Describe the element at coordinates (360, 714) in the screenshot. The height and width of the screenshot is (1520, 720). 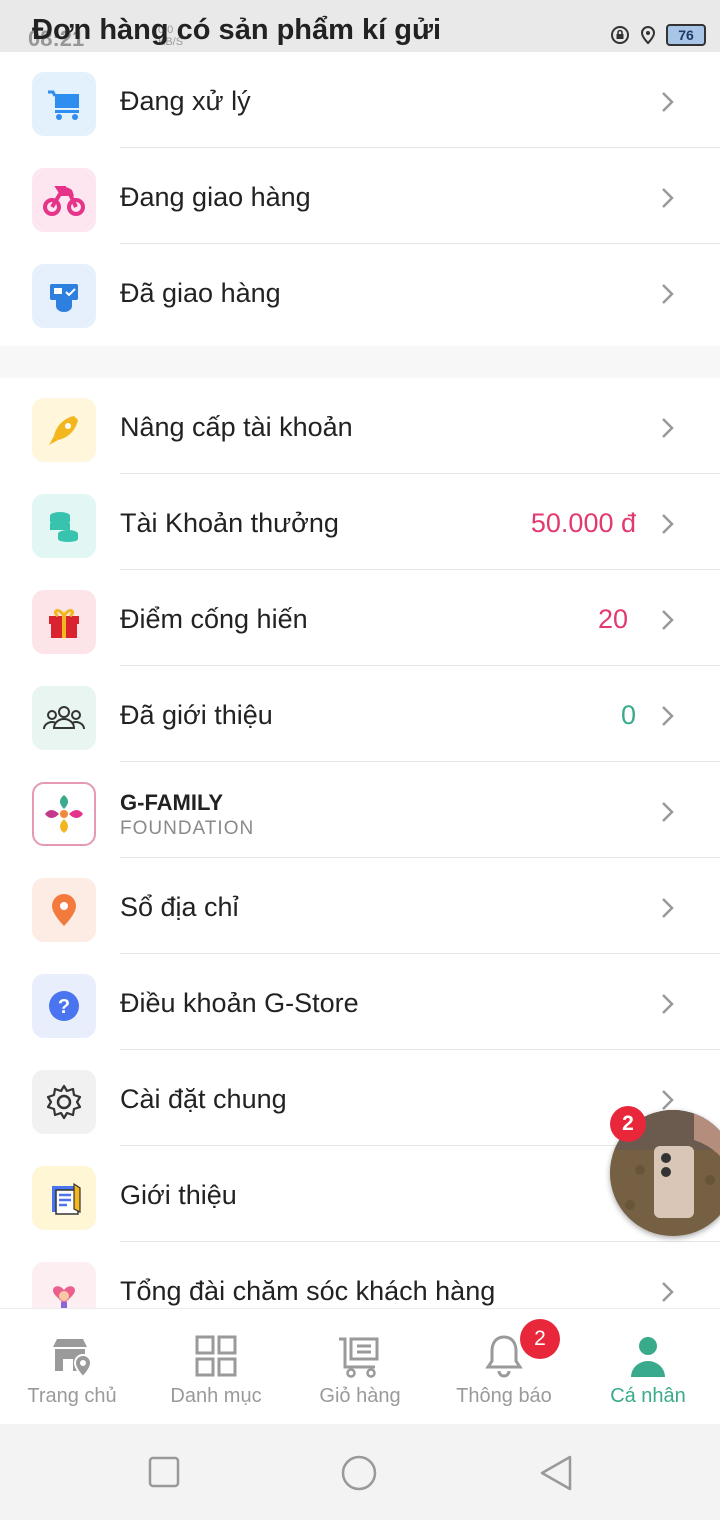
I see `menu-row-referred: Đã giới thiệu 0` at that location.